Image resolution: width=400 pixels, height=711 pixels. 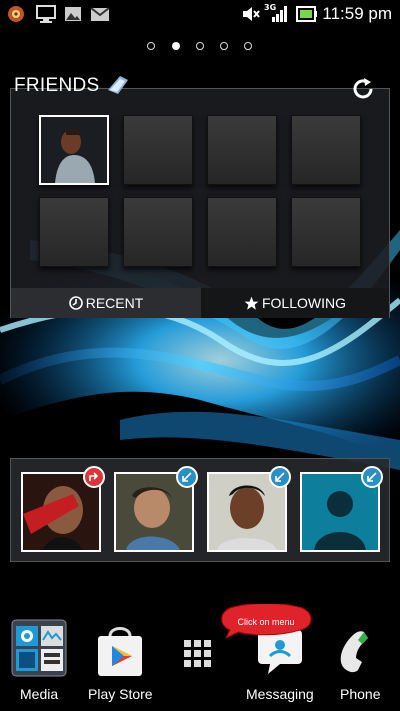 What do you see at coordinates (200, 510) in the screenshot?
I see `favorite-contacts-widget` at bounding box center [200, 510].